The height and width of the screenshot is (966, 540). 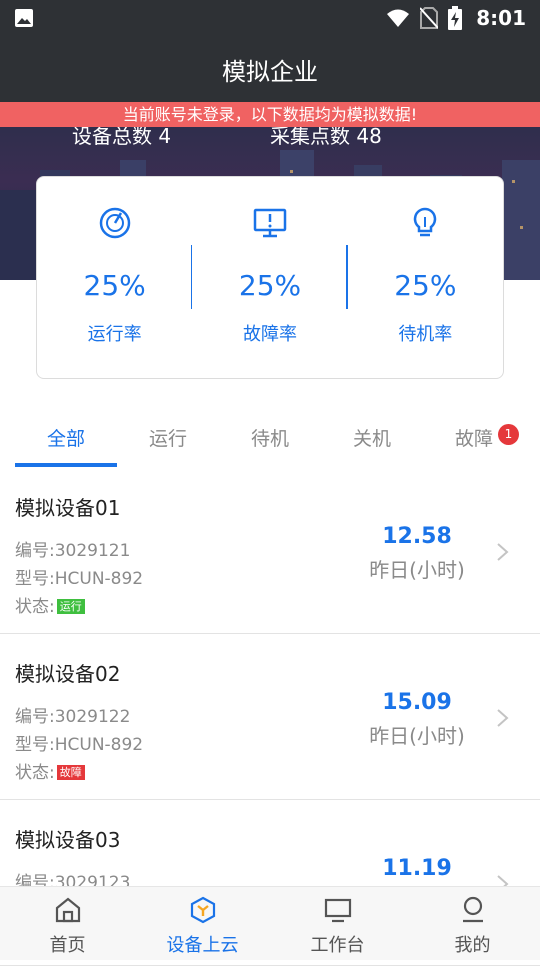 What do you see at coordinates (68, 508) in the screenshot?
I see `device-name: 模拟设备01` at bounding box center [68, 508].